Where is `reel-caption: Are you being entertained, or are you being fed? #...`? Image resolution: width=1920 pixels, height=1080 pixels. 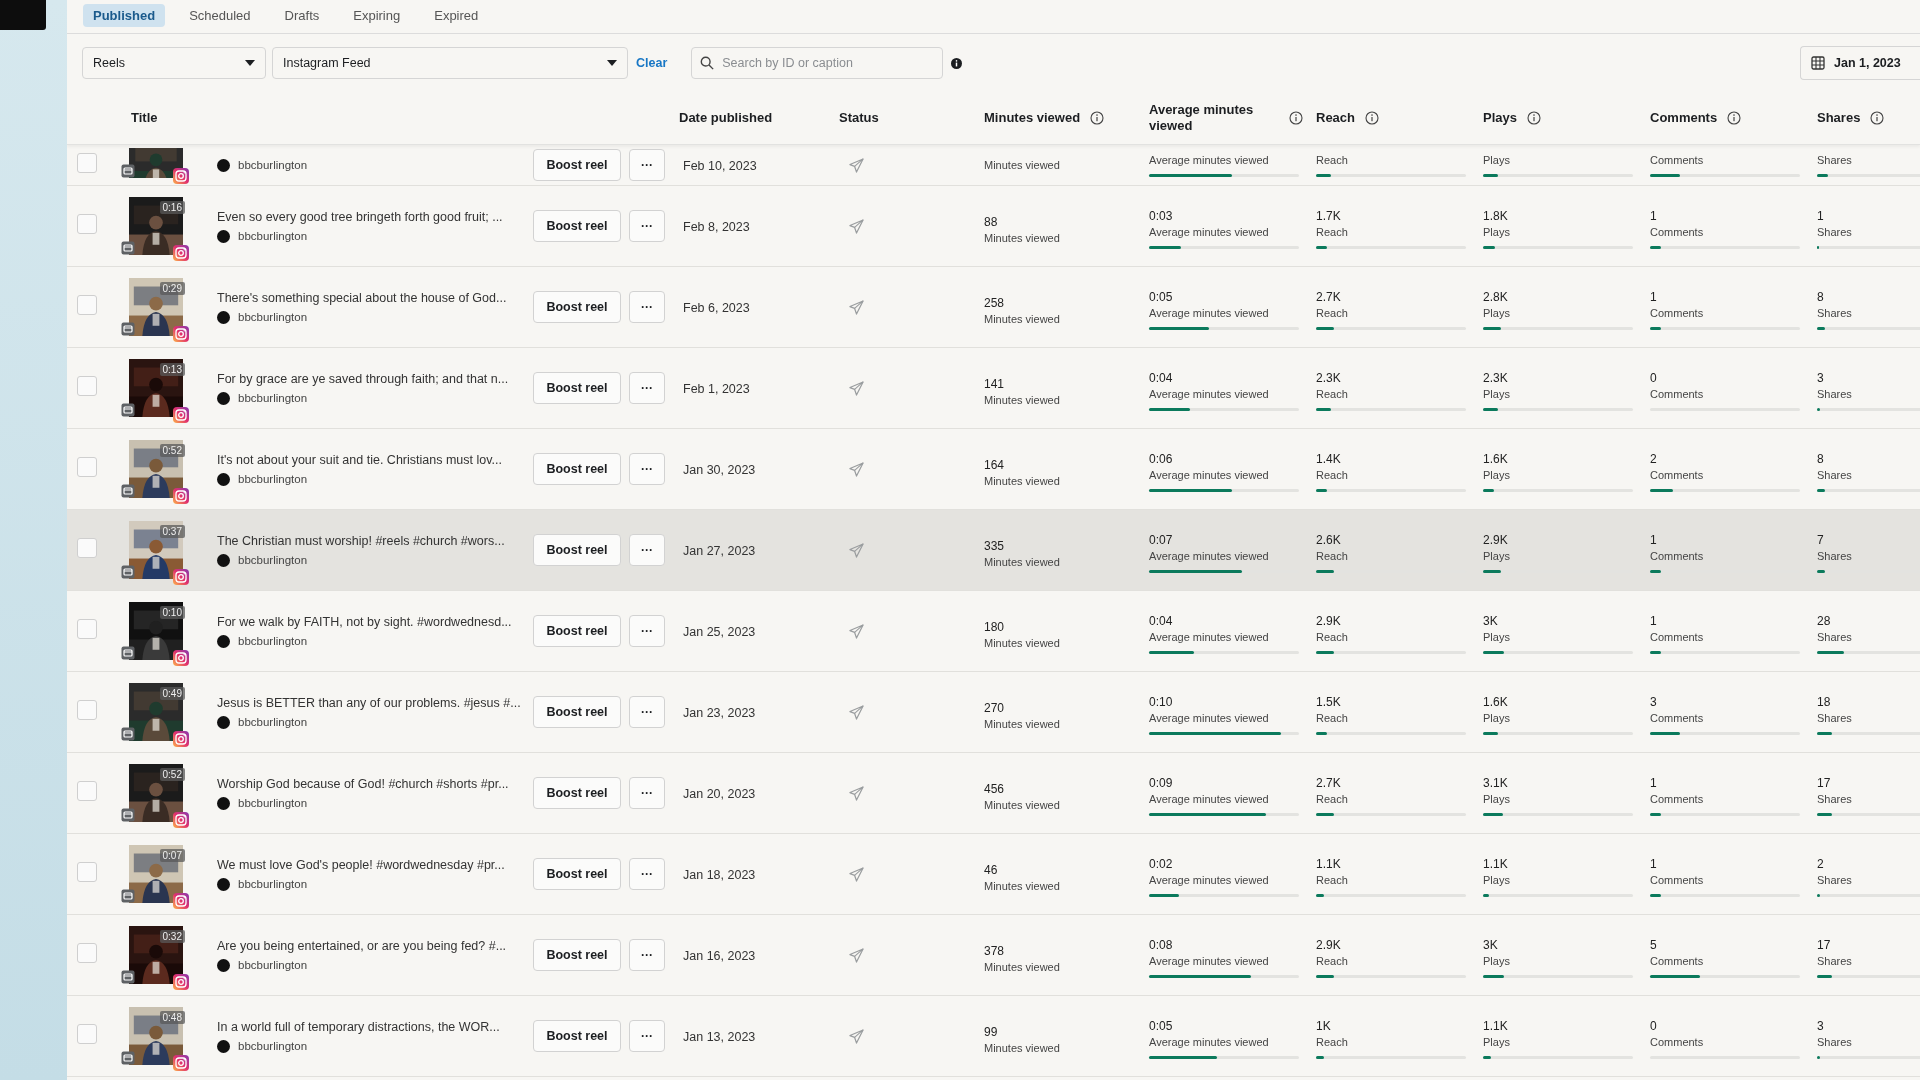 reel-caption: Are you being entertained, or are you being fed? #... is located at coordinates (375, 945).